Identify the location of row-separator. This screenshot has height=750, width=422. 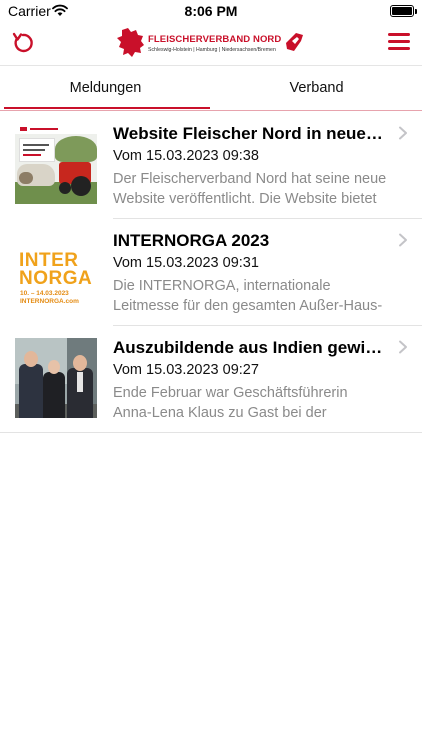
(211, 432).